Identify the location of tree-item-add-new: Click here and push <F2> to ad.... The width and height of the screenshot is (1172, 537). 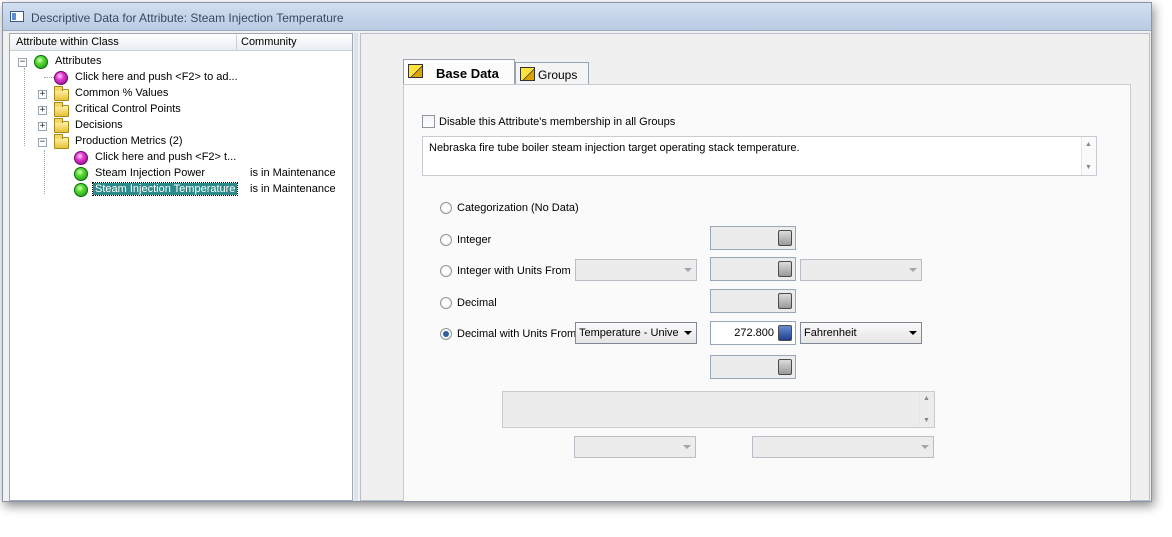
(179, 78).